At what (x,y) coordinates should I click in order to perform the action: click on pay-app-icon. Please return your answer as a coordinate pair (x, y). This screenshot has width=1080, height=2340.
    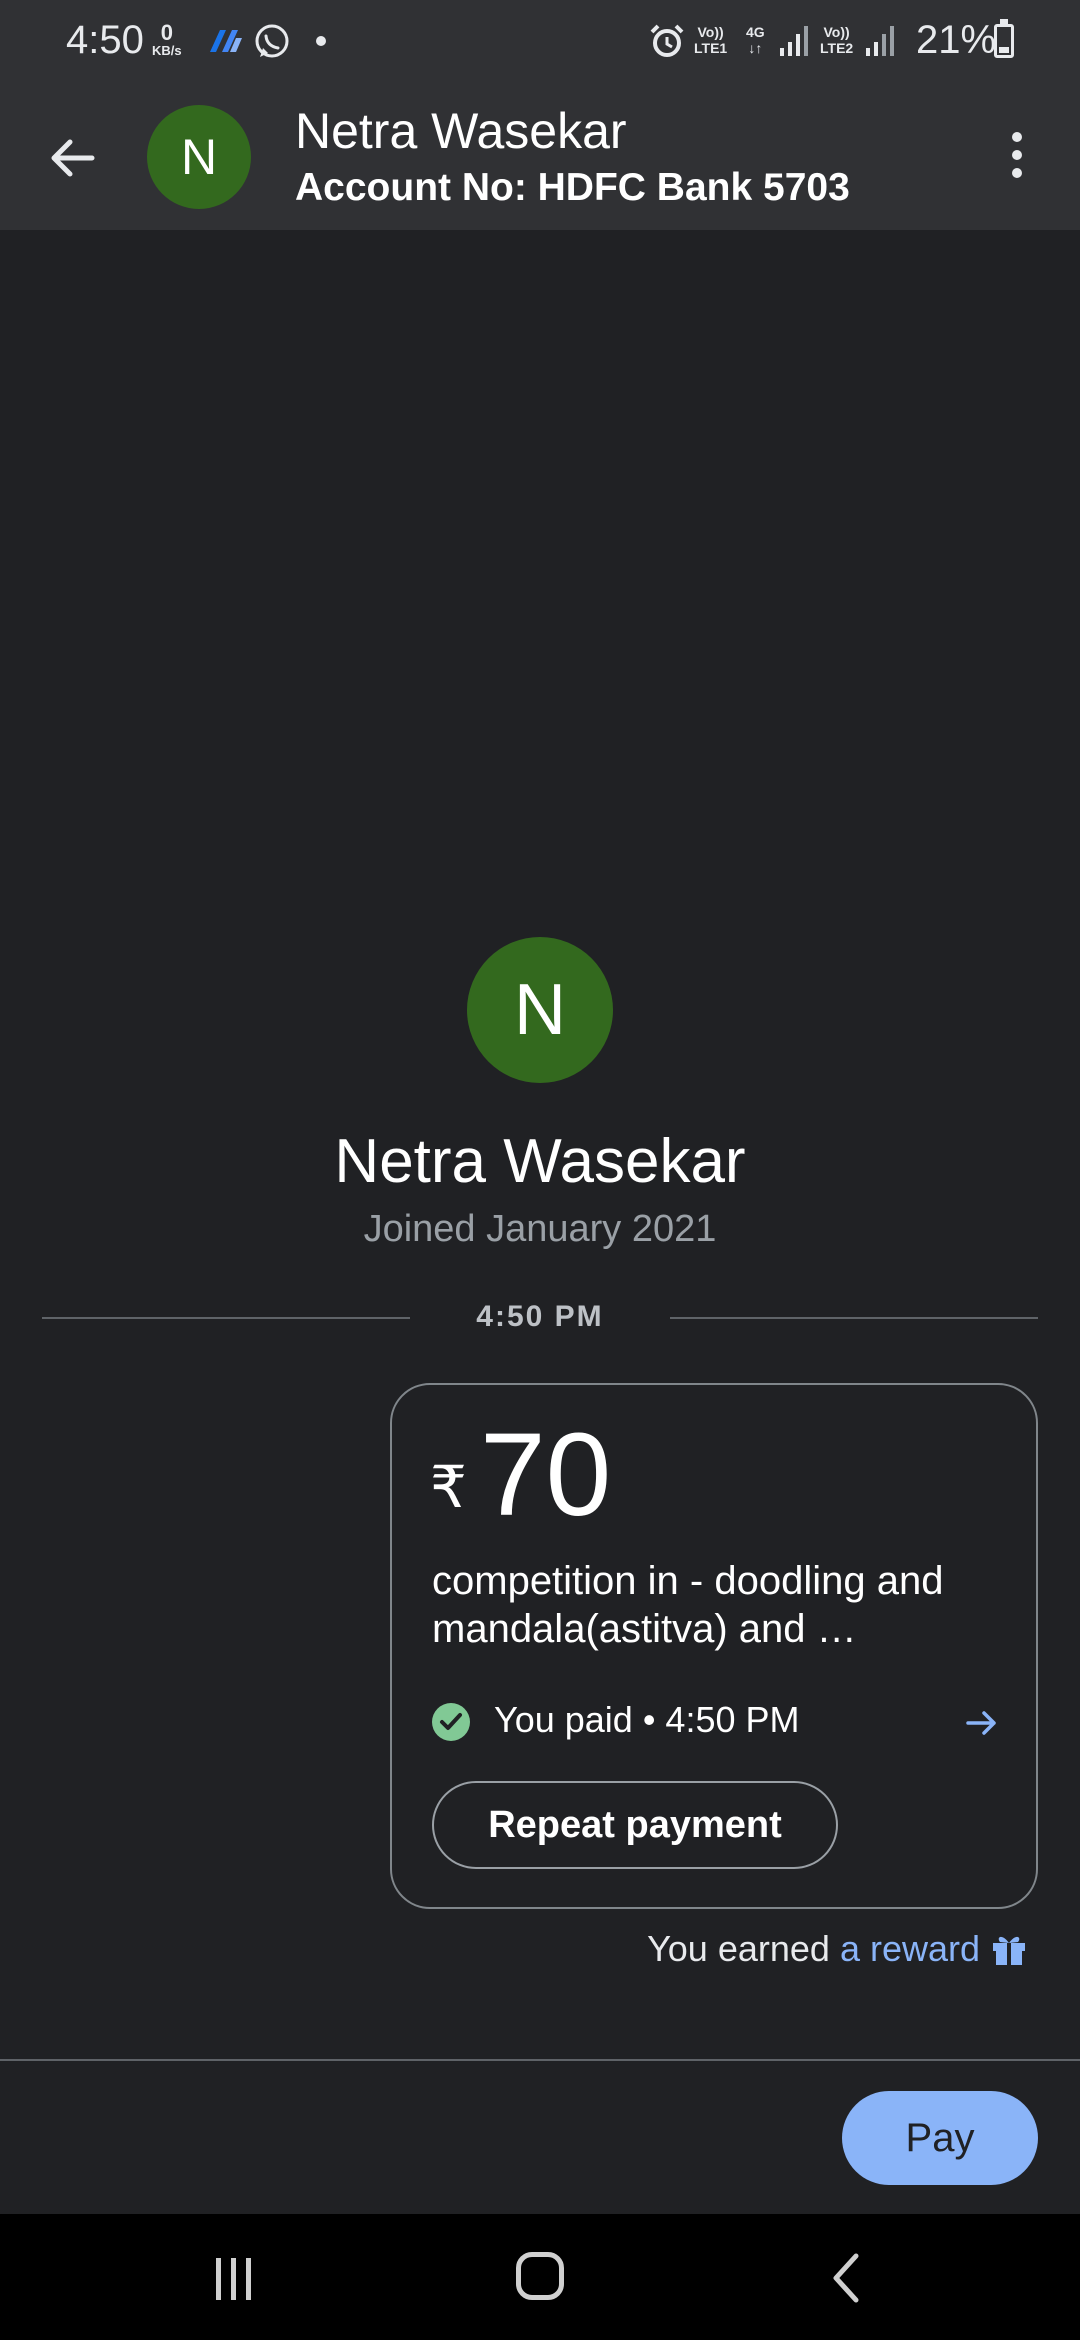
    Looking at the image, I should click on (226, 41).